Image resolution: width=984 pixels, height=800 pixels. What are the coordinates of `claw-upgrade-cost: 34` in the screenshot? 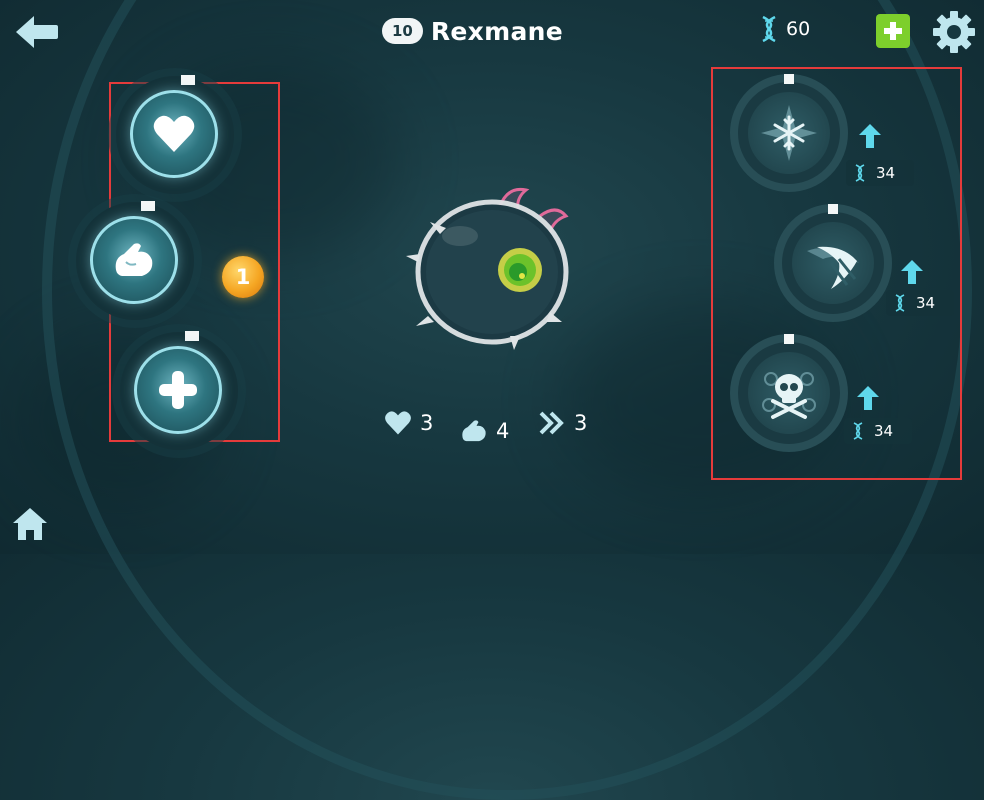 It's located at (920, 303).